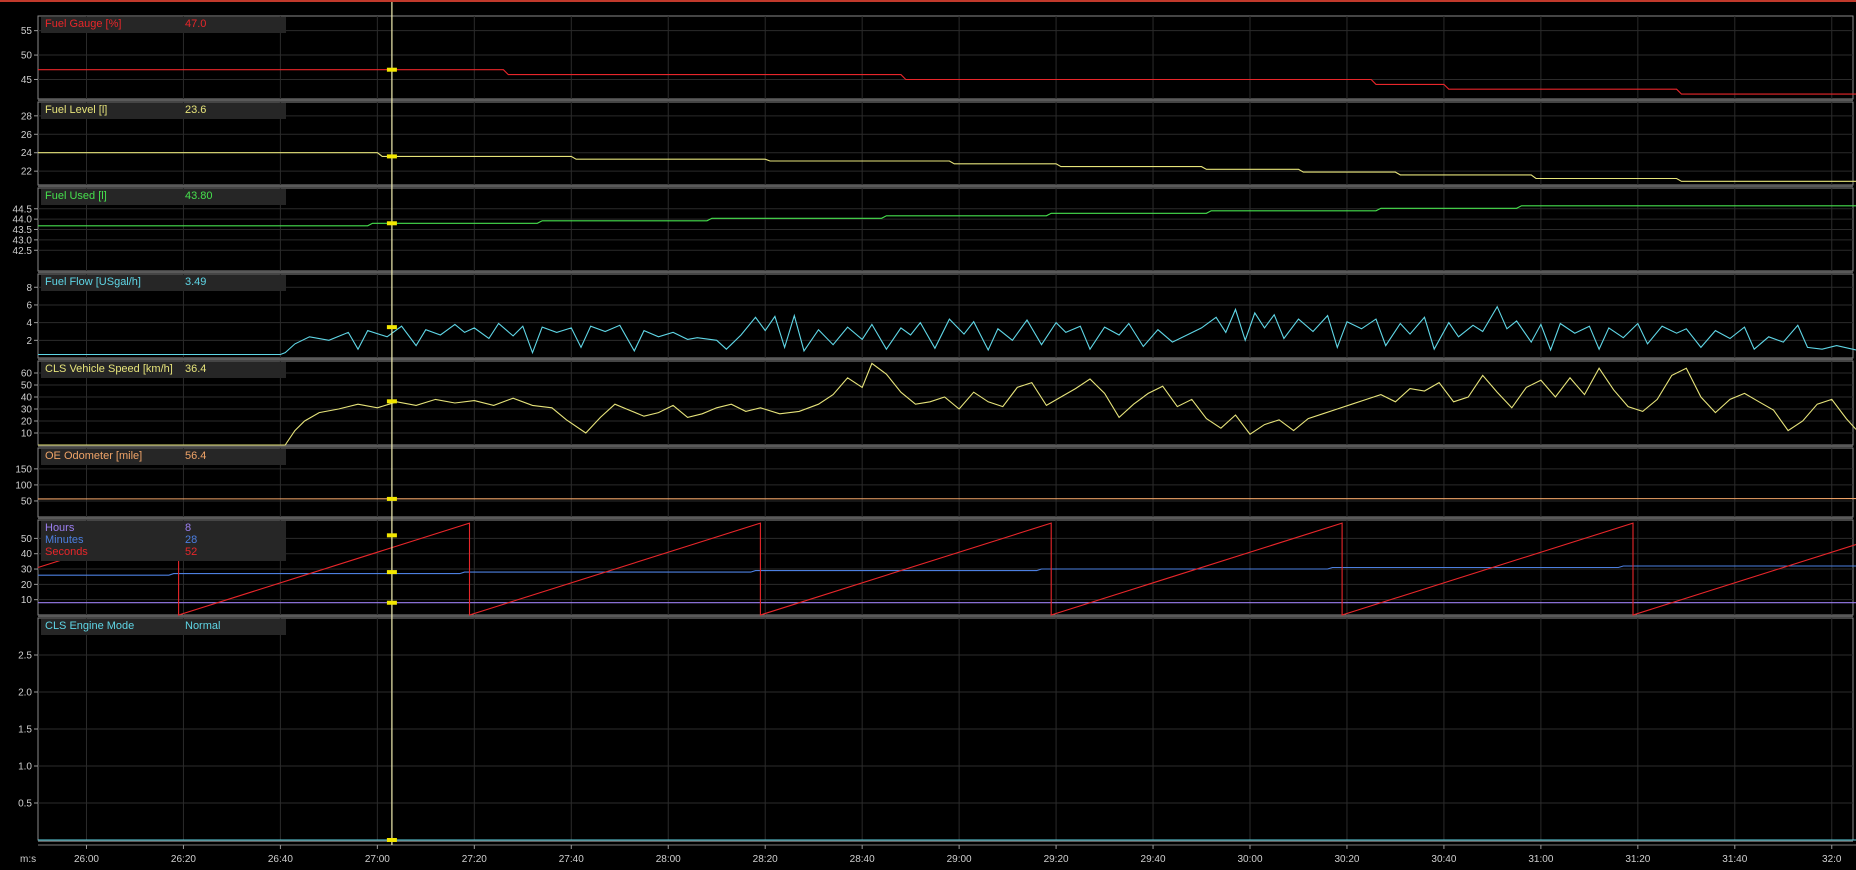 The width and height of the screenshot is (1856, 870). I want to click on y-tick-label: 1.0, so click(25, 767).